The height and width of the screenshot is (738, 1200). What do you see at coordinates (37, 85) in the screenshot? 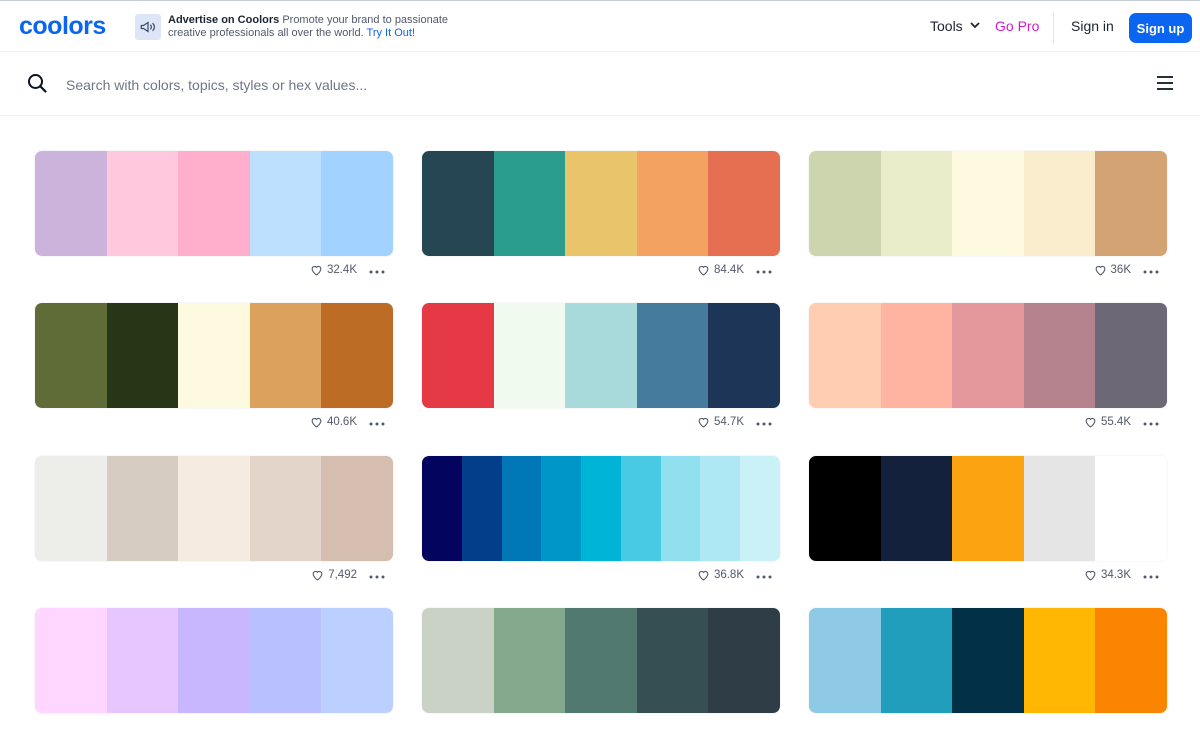
I see `search-icon` at bounding box center [37, 85].